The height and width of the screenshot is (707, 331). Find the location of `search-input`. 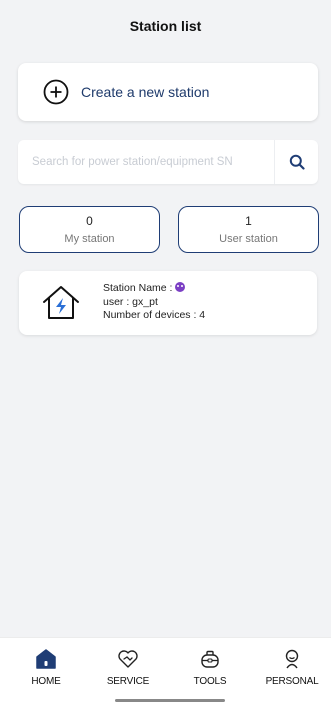

search-input is located at coordinates (146, 162).